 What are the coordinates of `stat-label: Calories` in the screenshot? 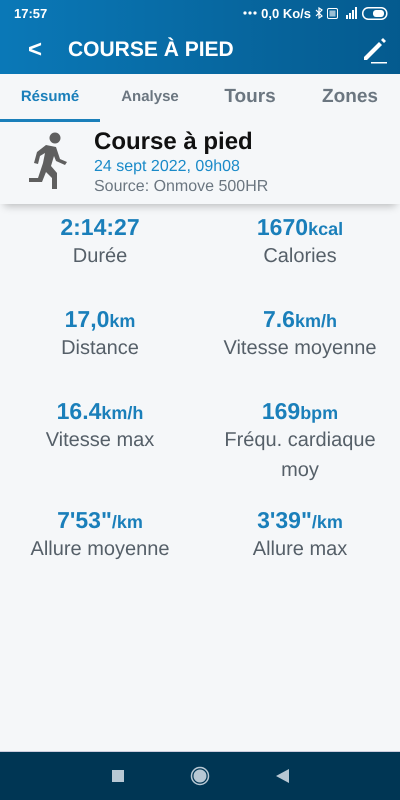 It's located at (300, 256).